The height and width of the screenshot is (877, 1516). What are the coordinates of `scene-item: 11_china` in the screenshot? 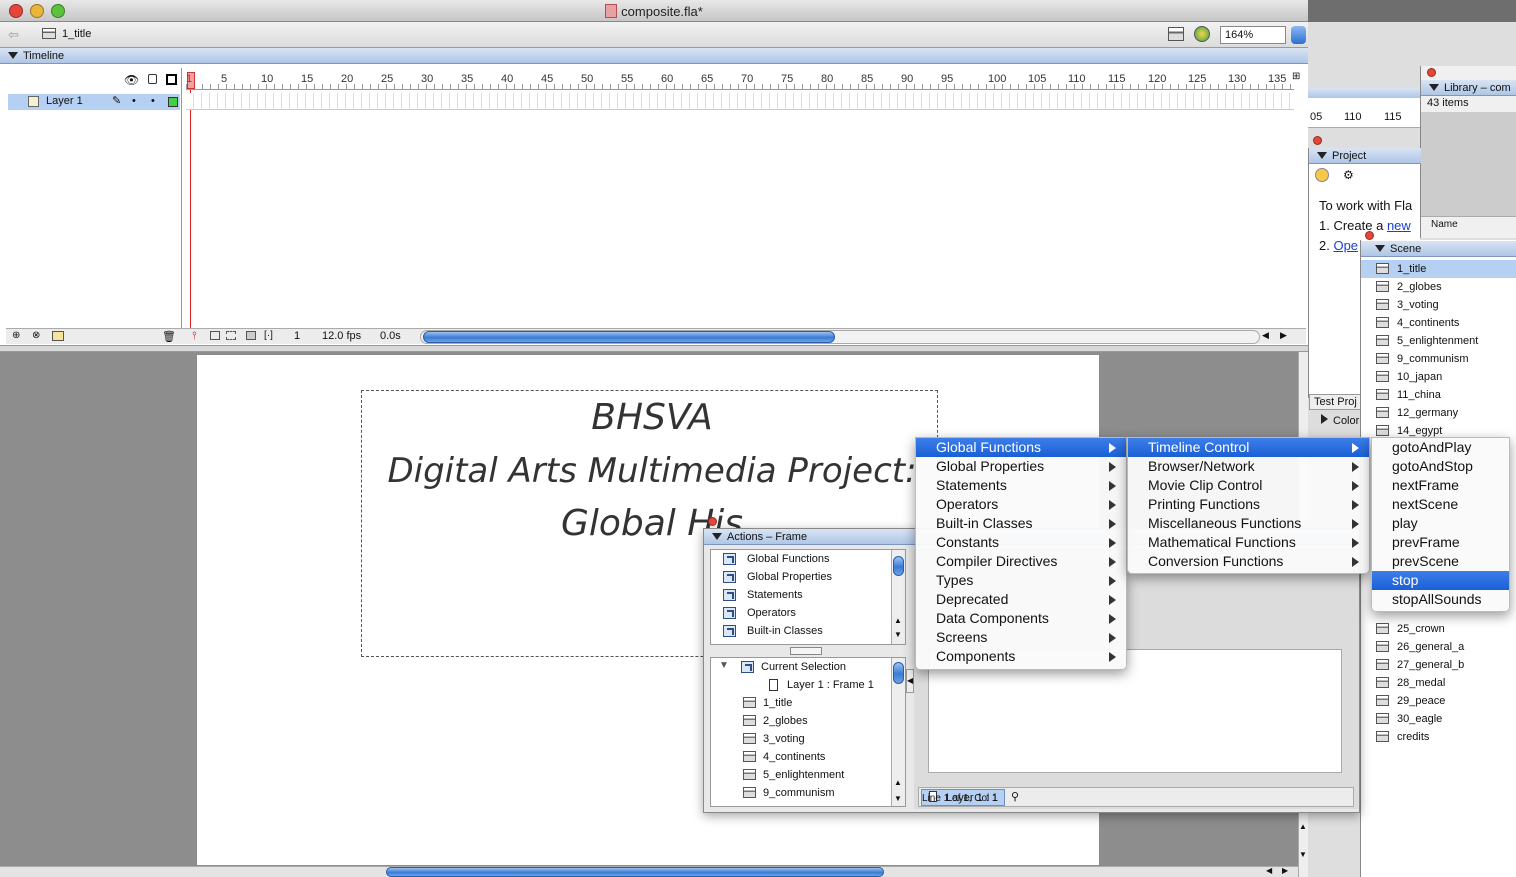 It's located at (1438, 395).